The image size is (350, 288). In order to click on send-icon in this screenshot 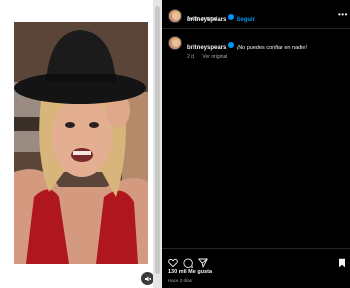, I will do `click(203, 263)`.